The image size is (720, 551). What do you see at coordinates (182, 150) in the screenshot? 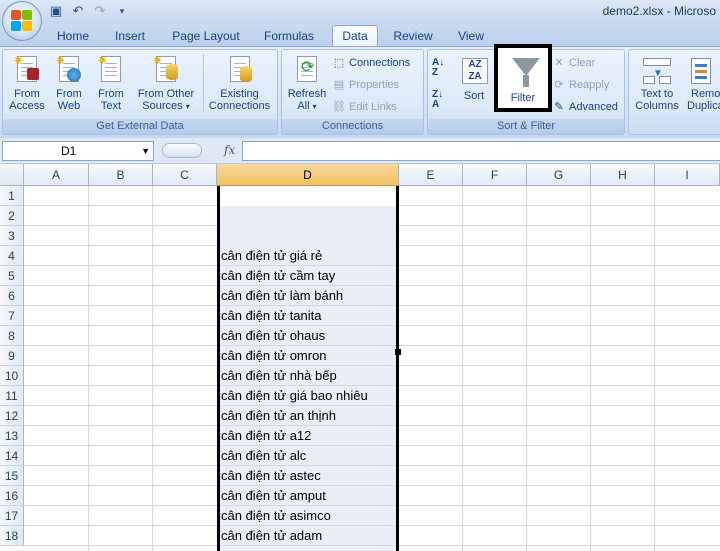
I see `formula-bar-resize-handle` at bounding box center [182, 150].